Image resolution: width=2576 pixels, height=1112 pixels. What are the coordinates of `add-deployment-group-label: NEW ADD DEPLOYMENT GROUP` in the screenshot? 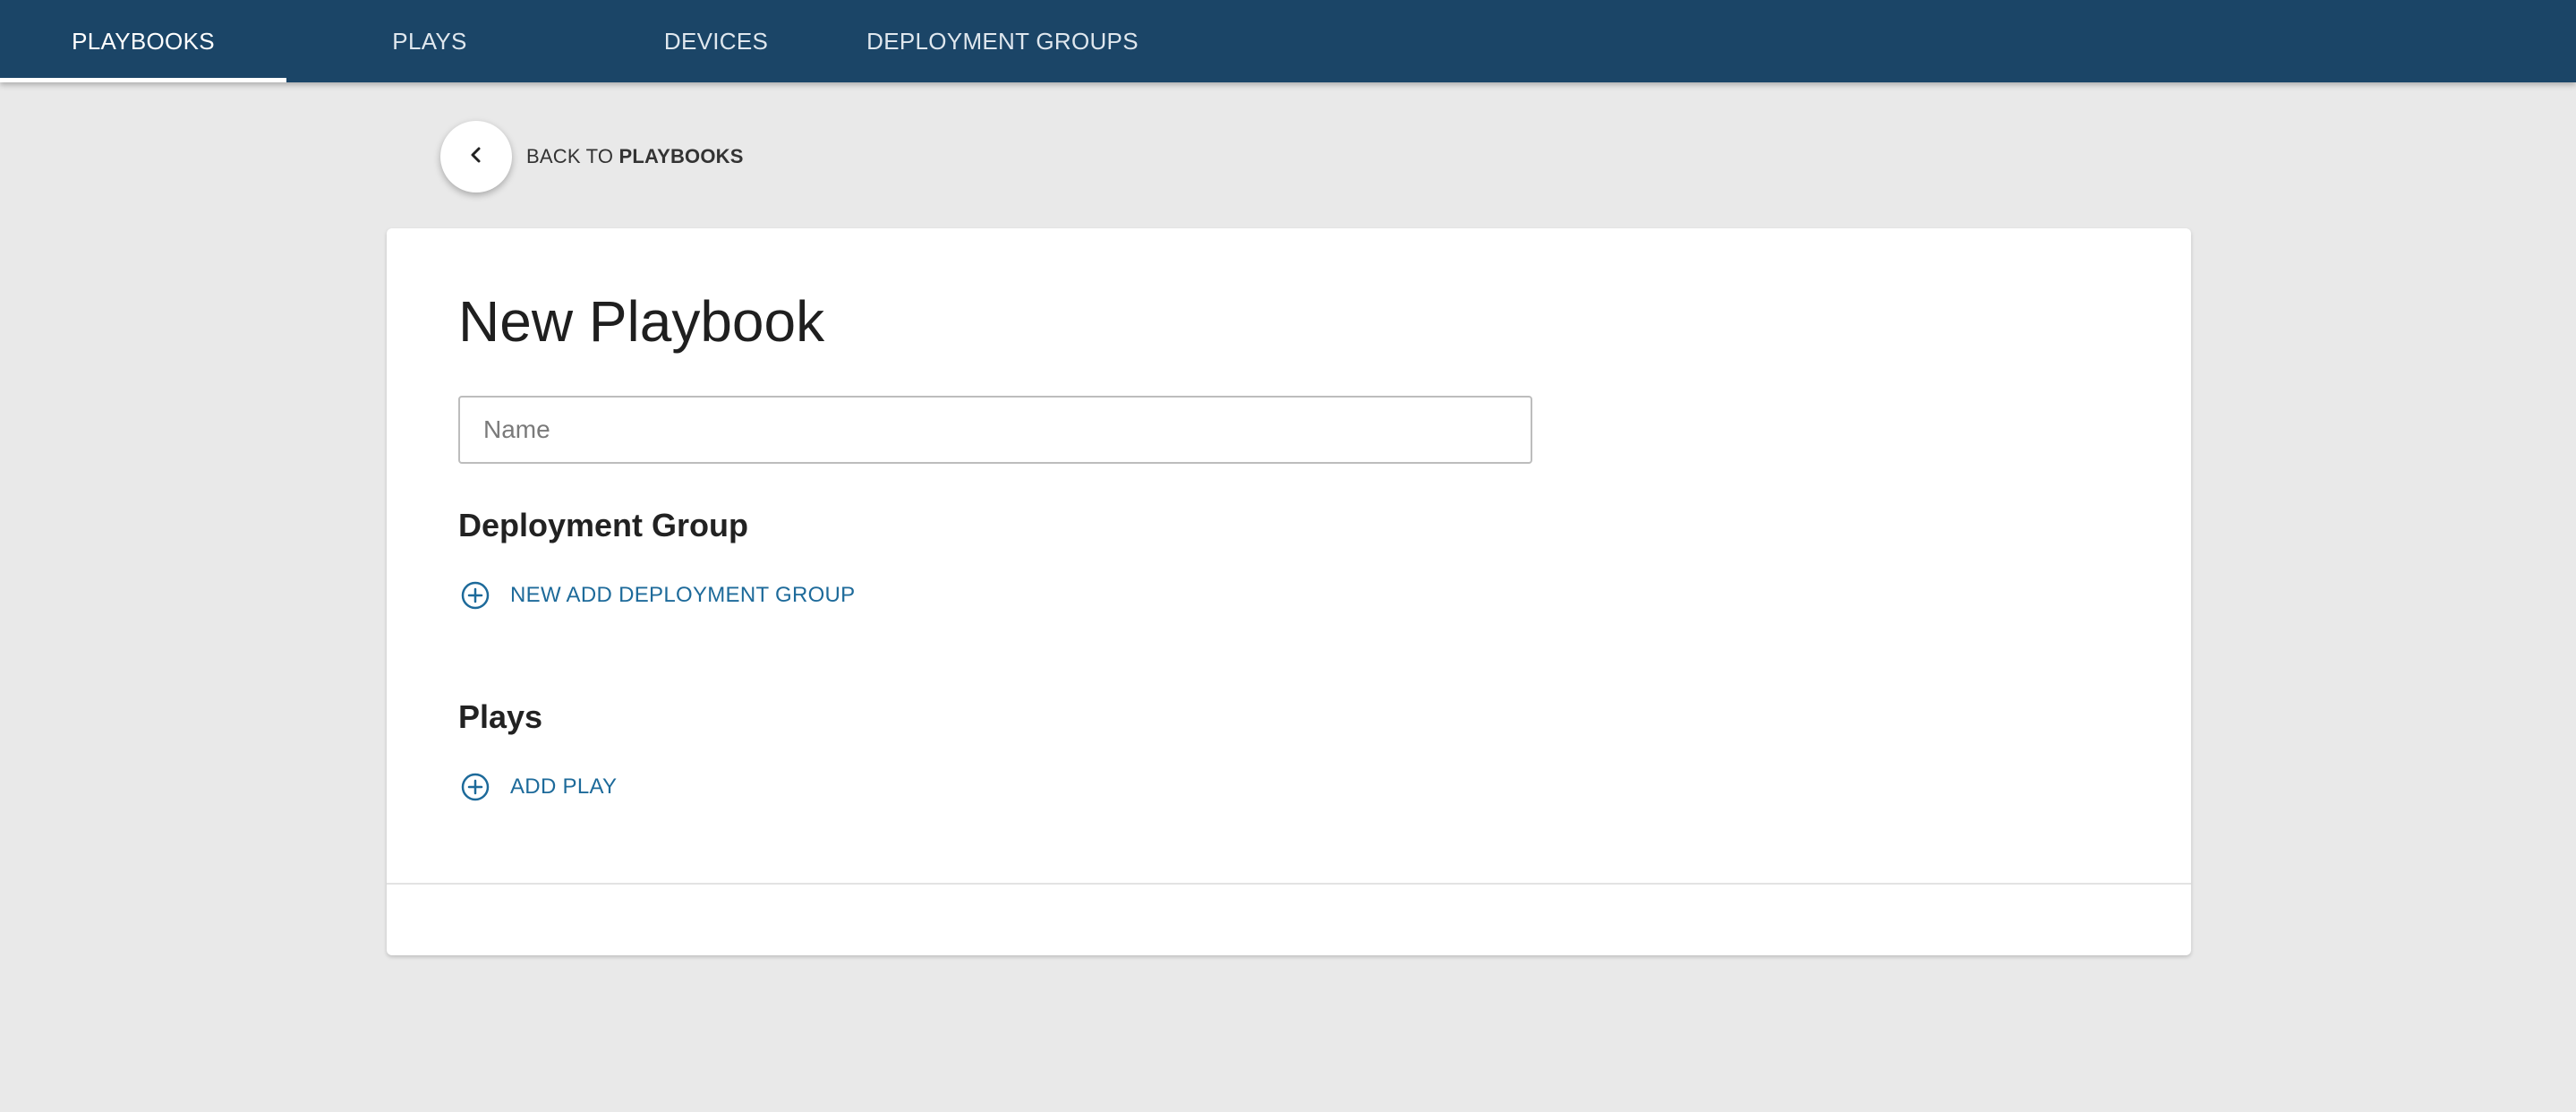 It's located at (683, 595).